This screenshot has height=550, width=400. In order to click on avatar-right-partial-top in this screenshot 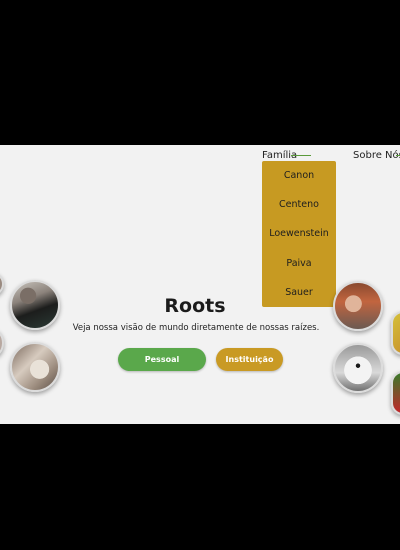, I will do `click(395, 333)`.